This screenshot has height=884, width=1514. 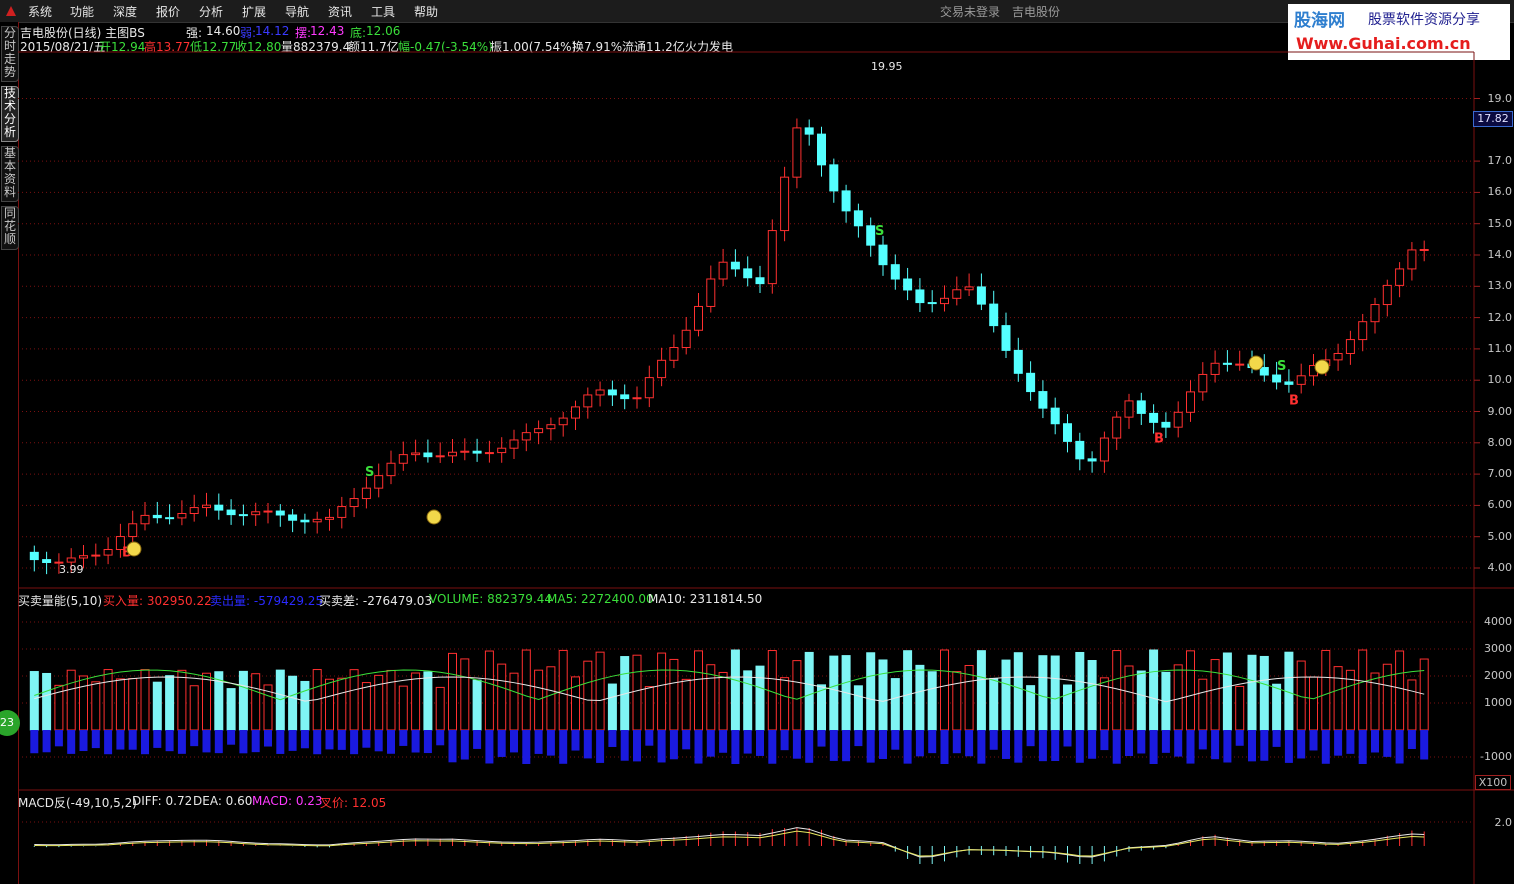 I want to click on price-axis-label: 17.0, so click(x=1500, y=161).